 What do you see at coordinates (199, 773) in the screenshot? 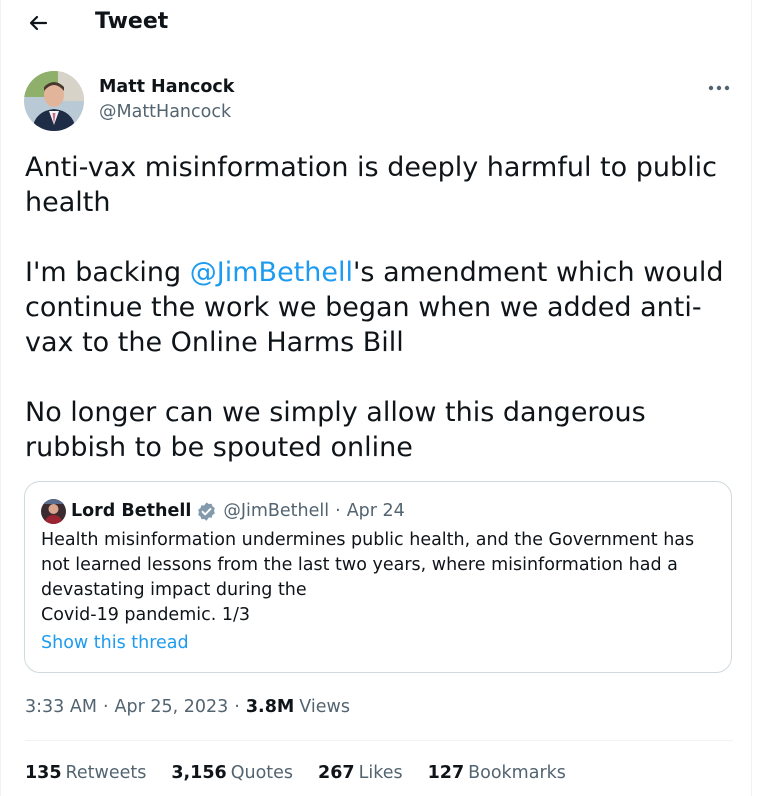
I see `stat-count: 3,156` at bounding box center [199, 773].